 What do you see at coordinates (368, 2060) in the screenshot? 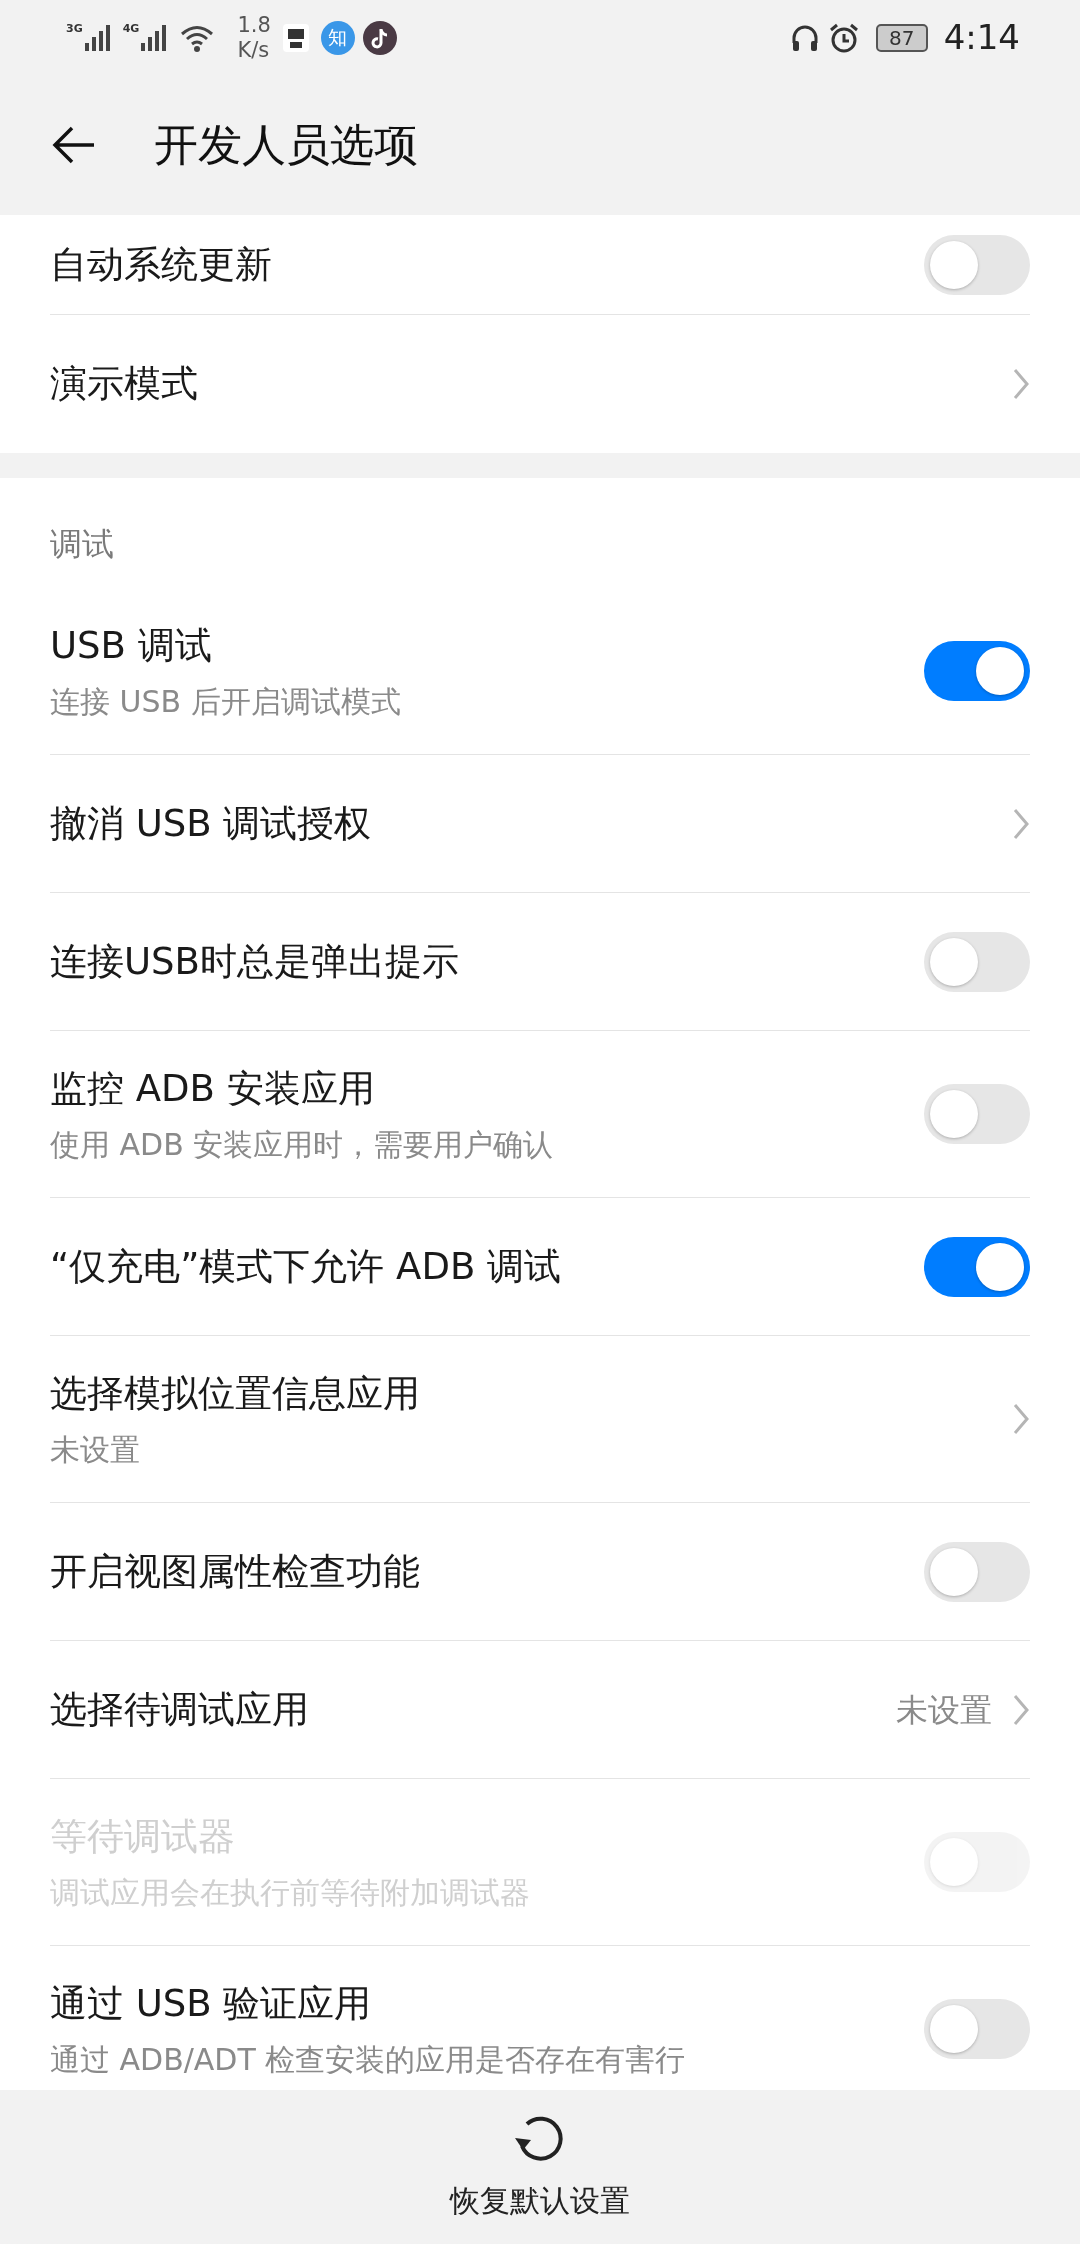
I see `setting-description: 通过 ADB/ADT 检查安装的应用是否存在有害行` at bounding box center [368, 2060].